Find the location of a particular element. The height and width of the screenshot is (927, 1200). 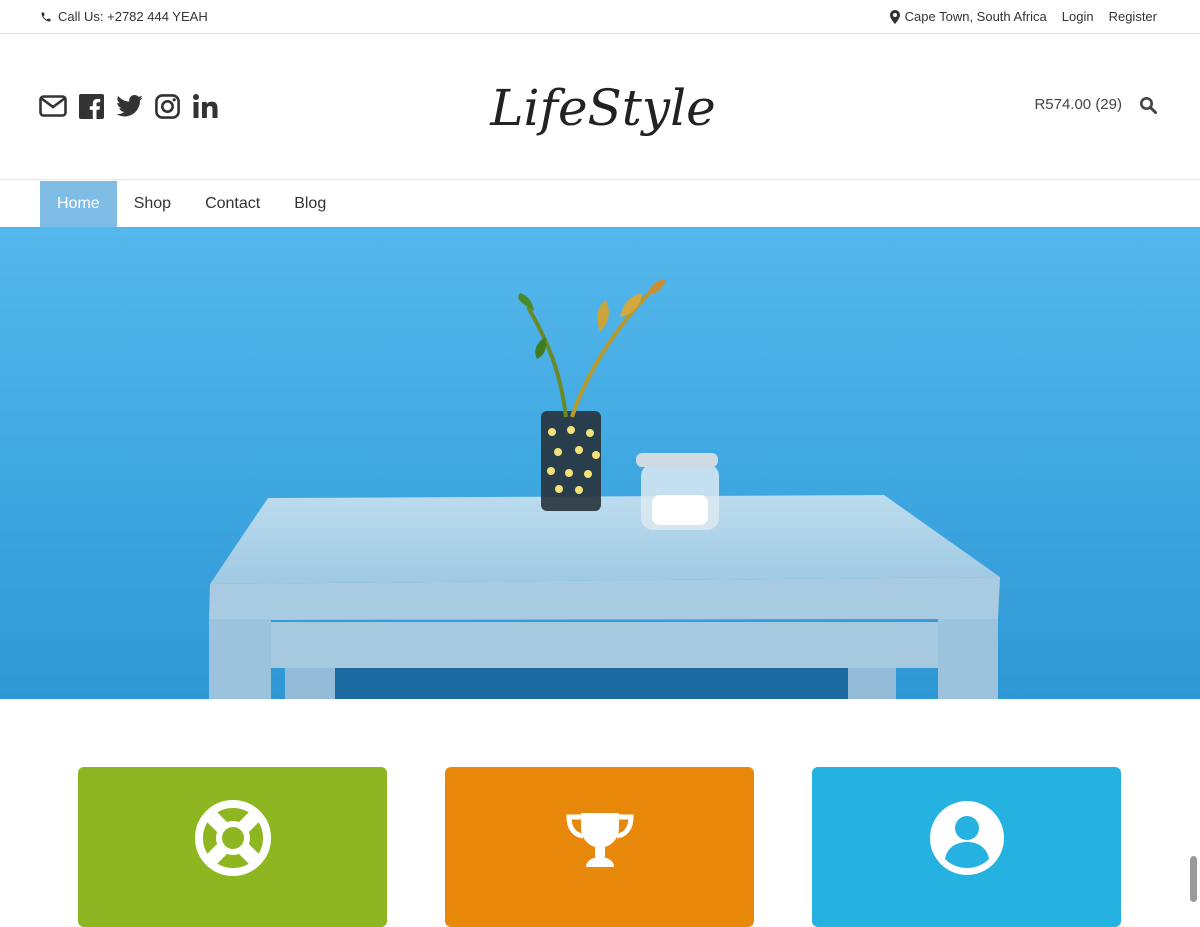

svg-text: LifeStyle is located at coordinates (602, 108).